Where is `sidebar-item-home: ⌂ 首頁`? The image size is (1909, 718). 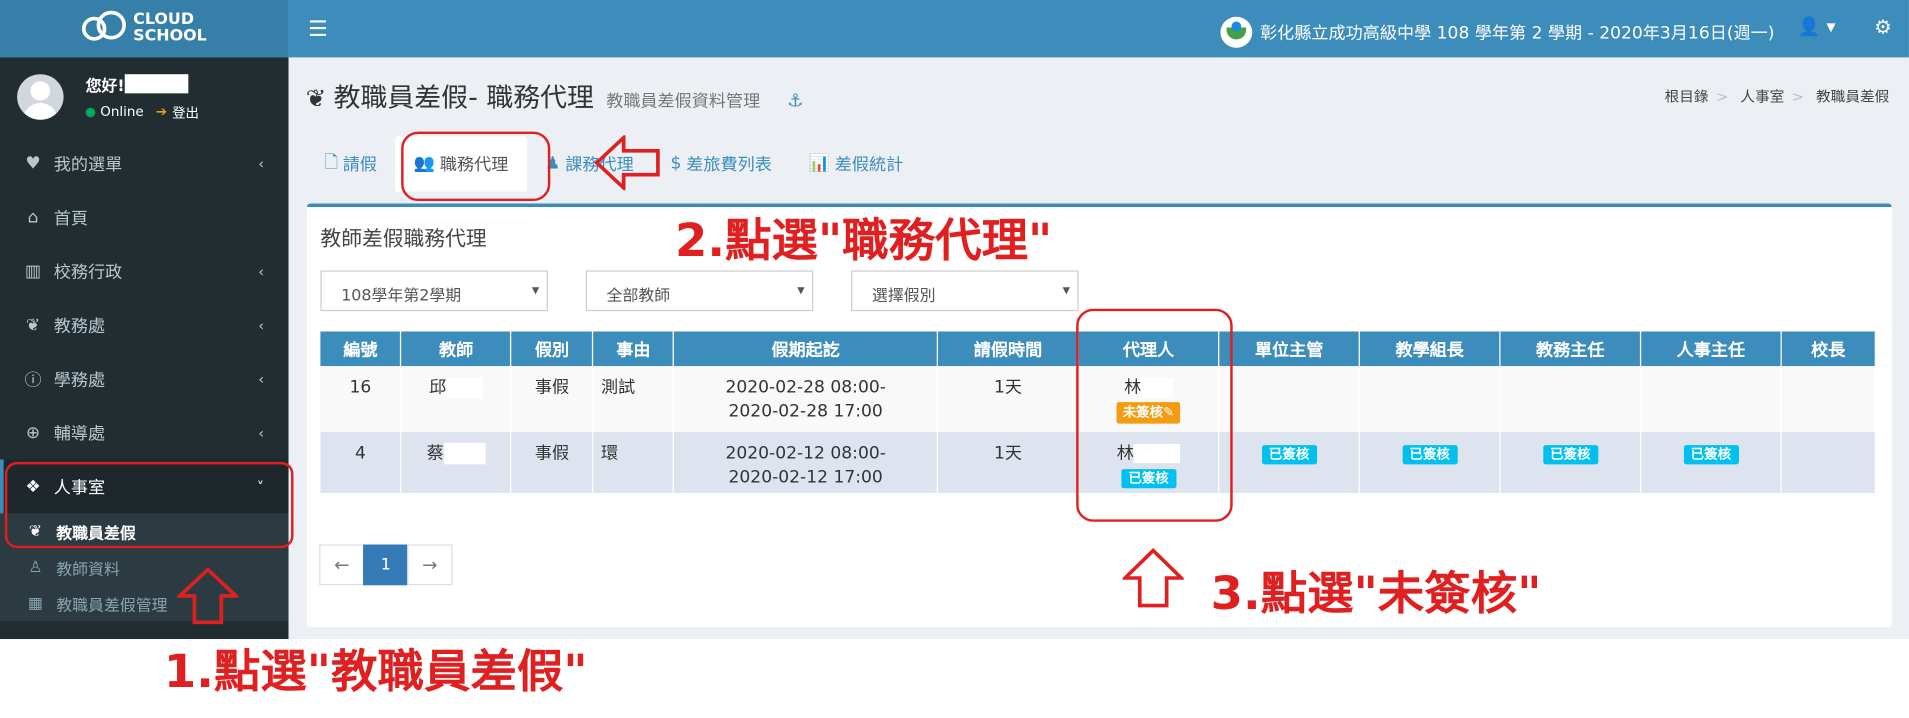 sidebar-item-home: ⌂ 首頁 is located at coordinates (144, 217).